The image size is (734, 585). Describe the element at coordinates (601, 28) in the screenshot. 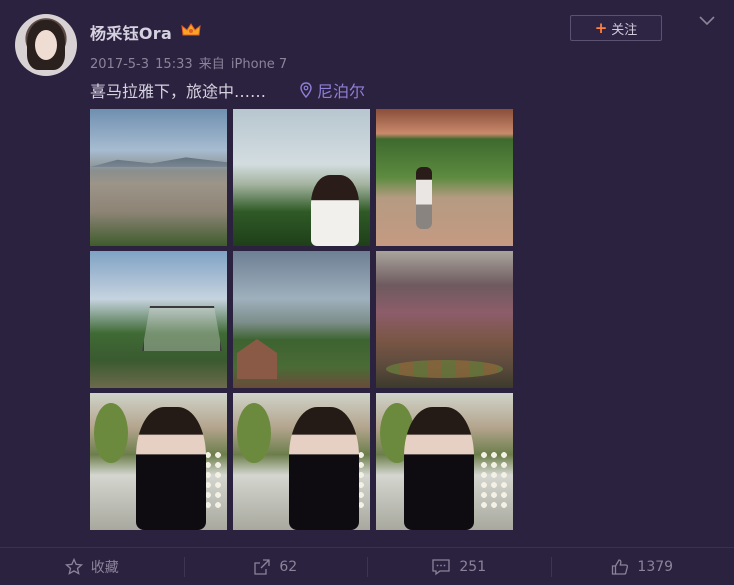

I see `plus-icon: +` at that location.